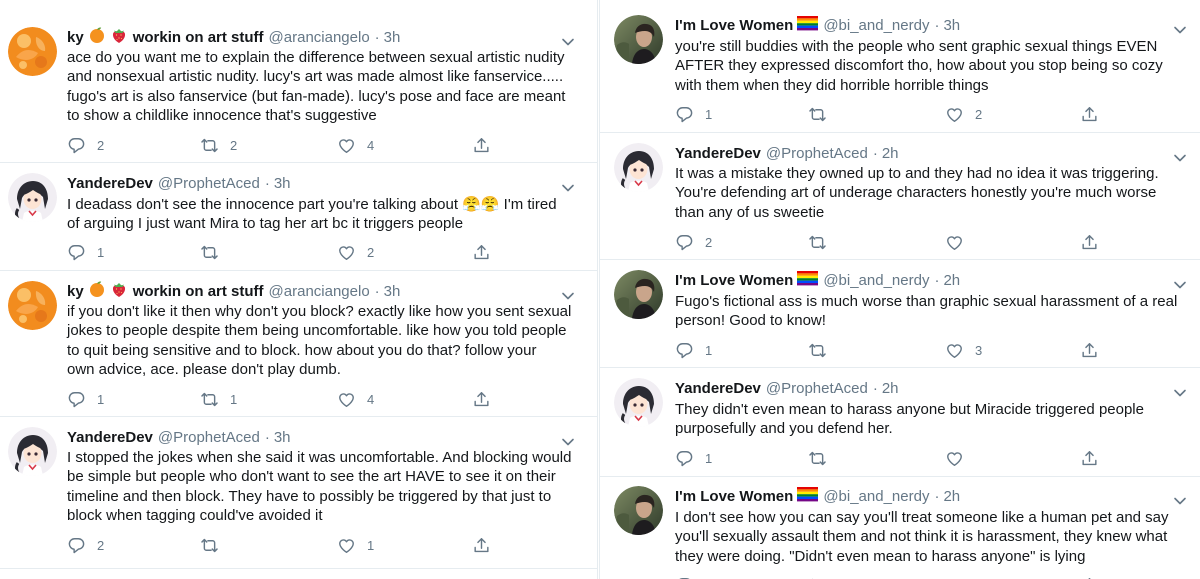 The width and height of the screenshot is (1200, 579). What do you see at coordinates (218, 145) in the screenshot?
I see `retweet-button: 2` at bounding box center [218, 145].